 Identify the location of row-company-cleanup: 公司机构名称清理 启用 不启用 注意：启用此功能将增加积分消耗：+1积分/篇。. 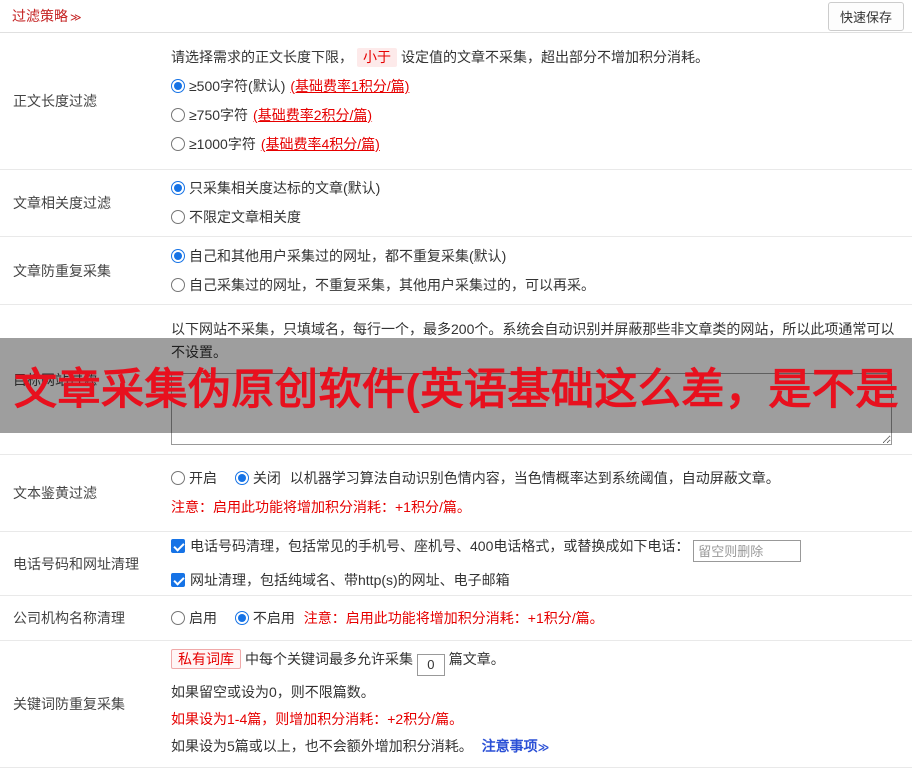
(456, 618).